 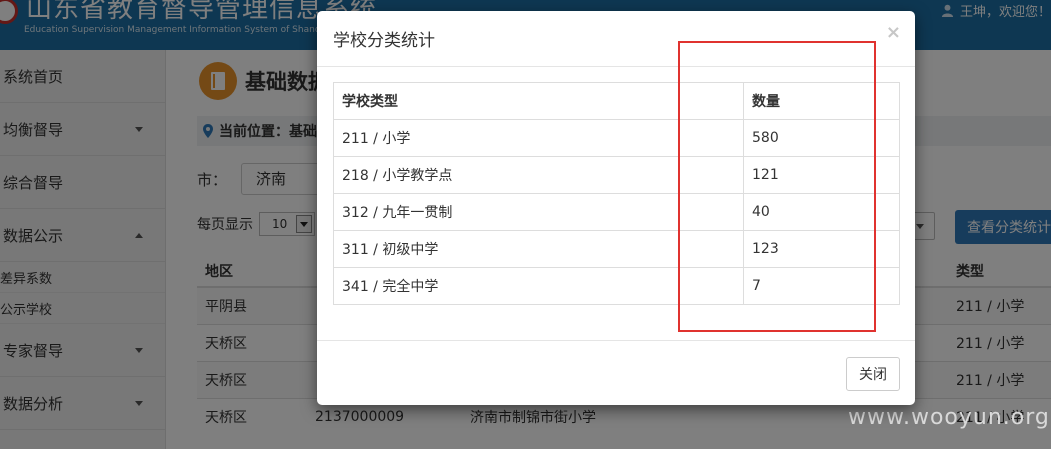 I want to click on table-row: 211 / 小学 580, so click(x=616, y=138).